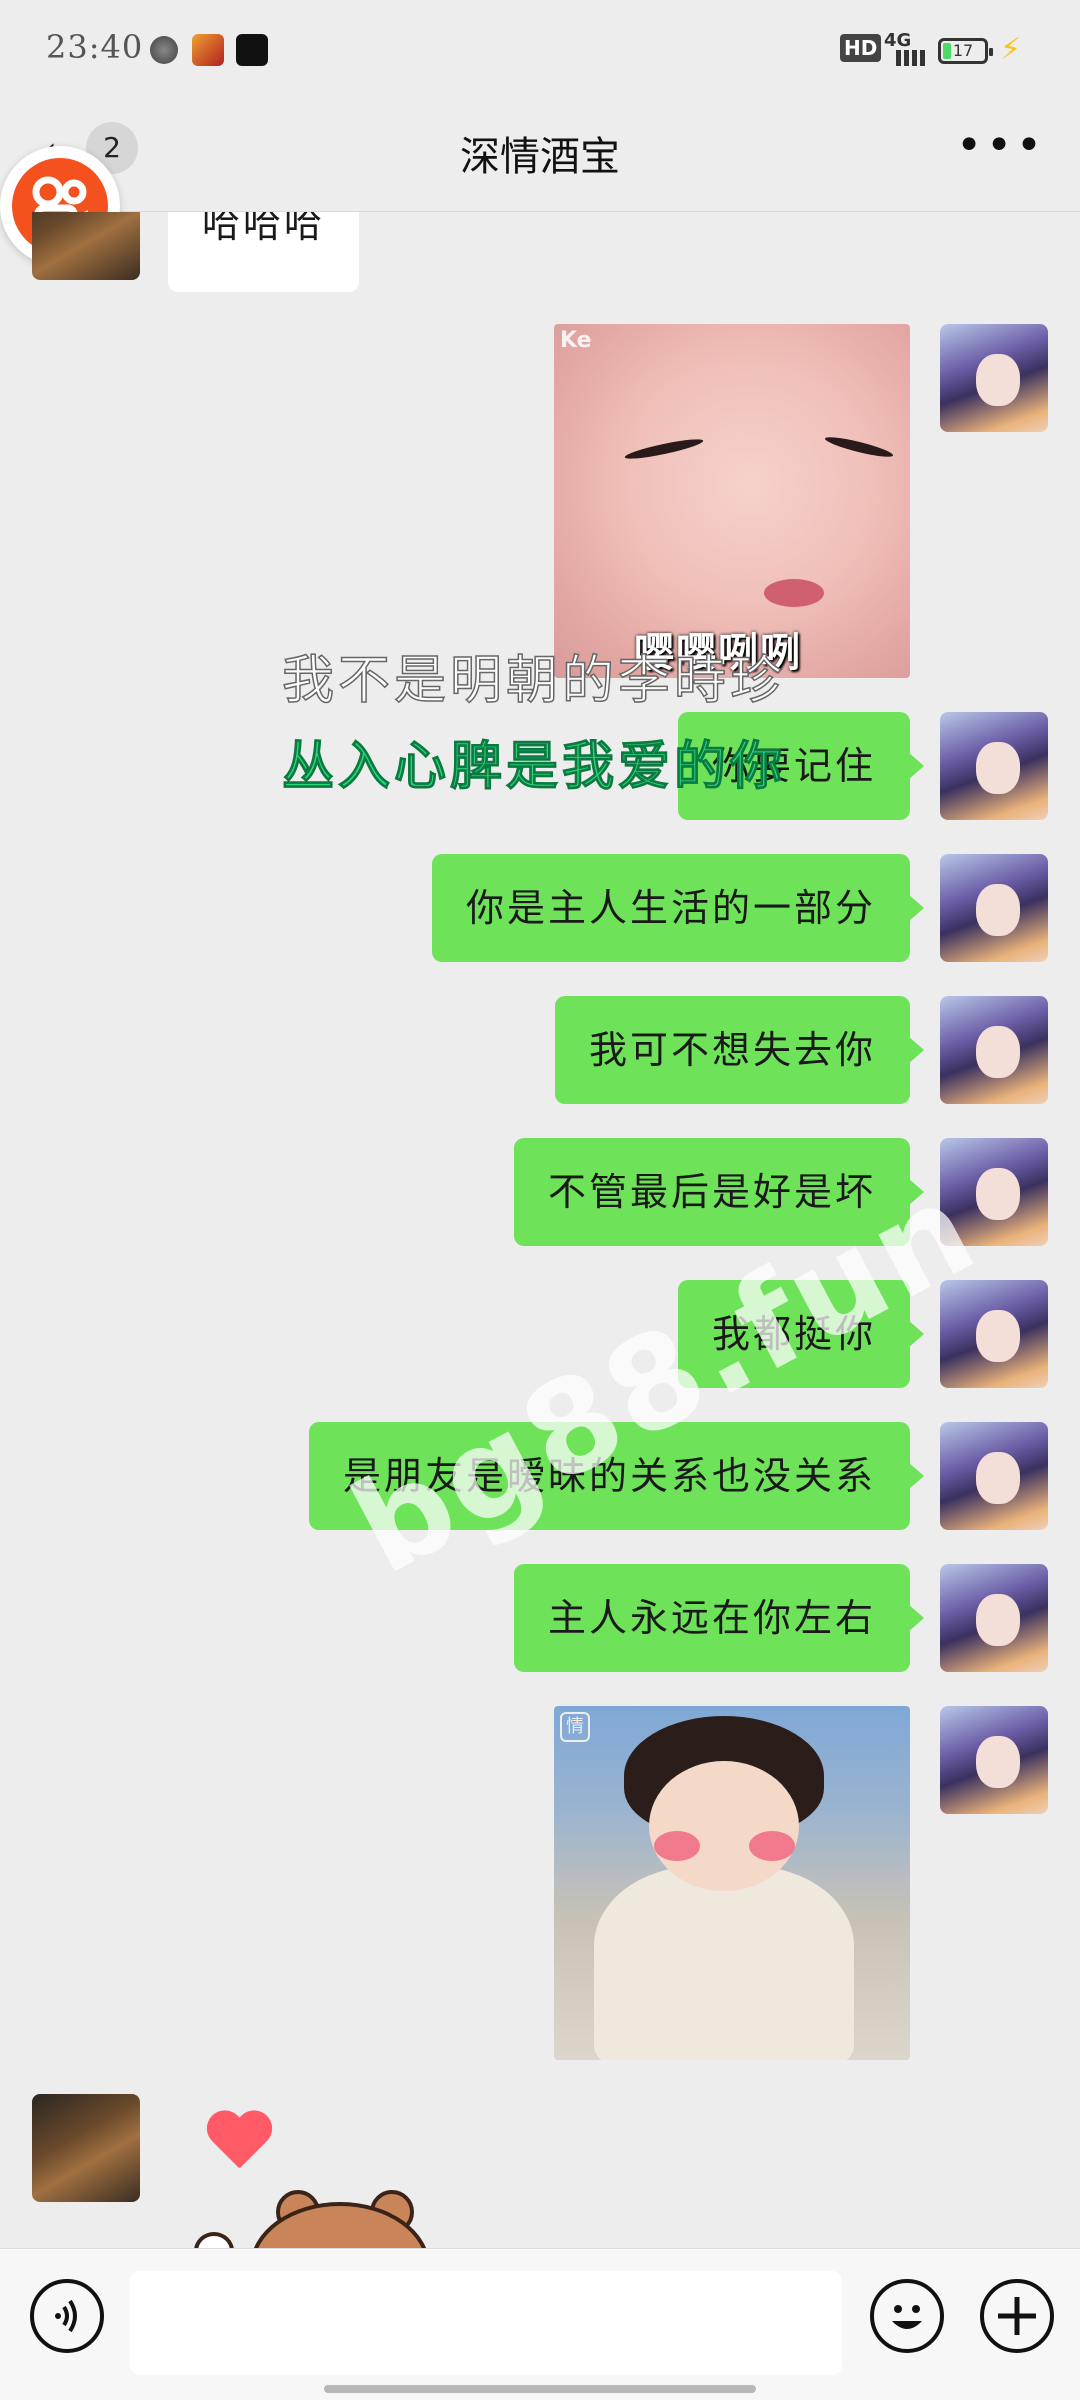 Image resolution: width=1080 pixels, height=2400 pixels. I want to click on input-bar, so click(540, 2324).